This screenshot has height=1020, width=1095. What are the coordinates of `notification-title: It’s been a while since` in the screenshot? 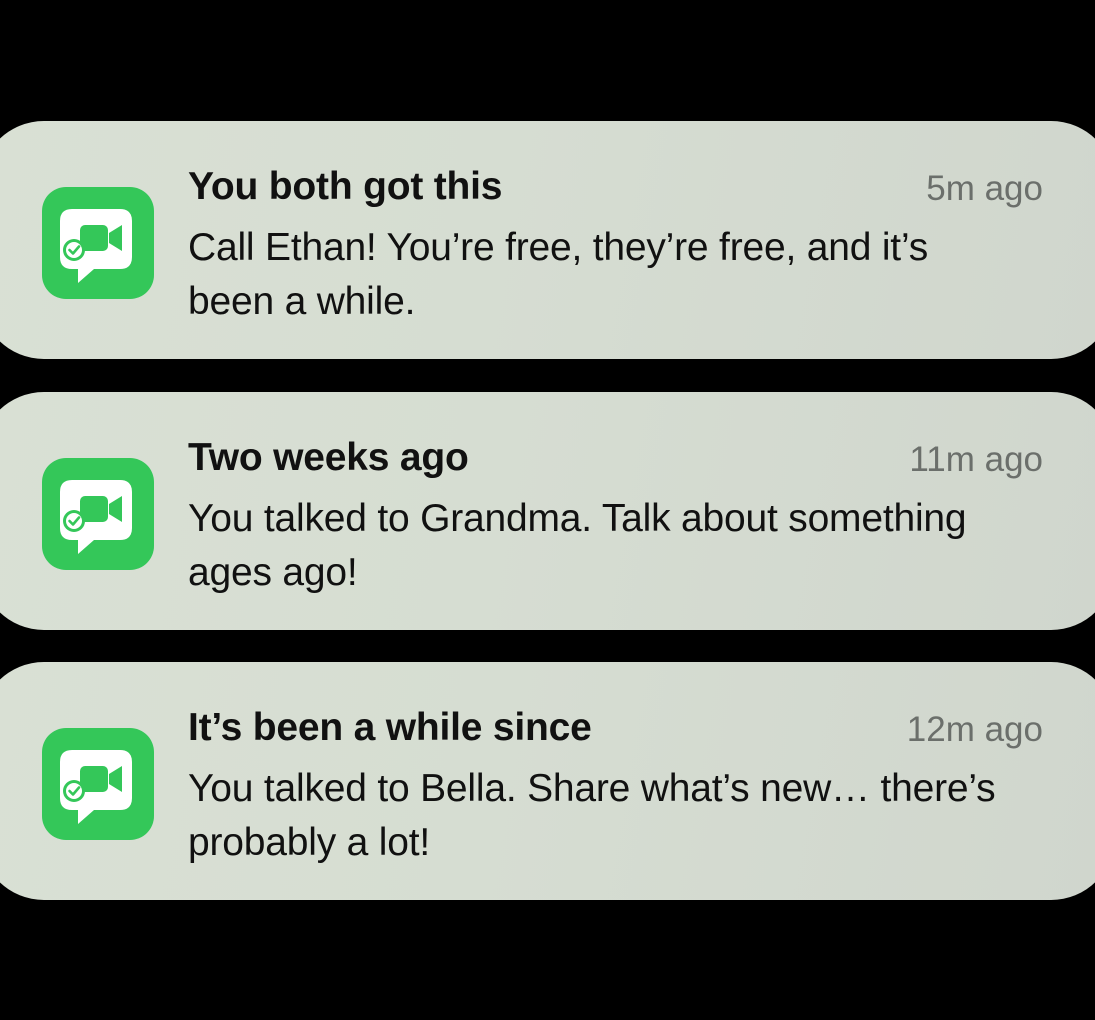 It's located at (390, 727).